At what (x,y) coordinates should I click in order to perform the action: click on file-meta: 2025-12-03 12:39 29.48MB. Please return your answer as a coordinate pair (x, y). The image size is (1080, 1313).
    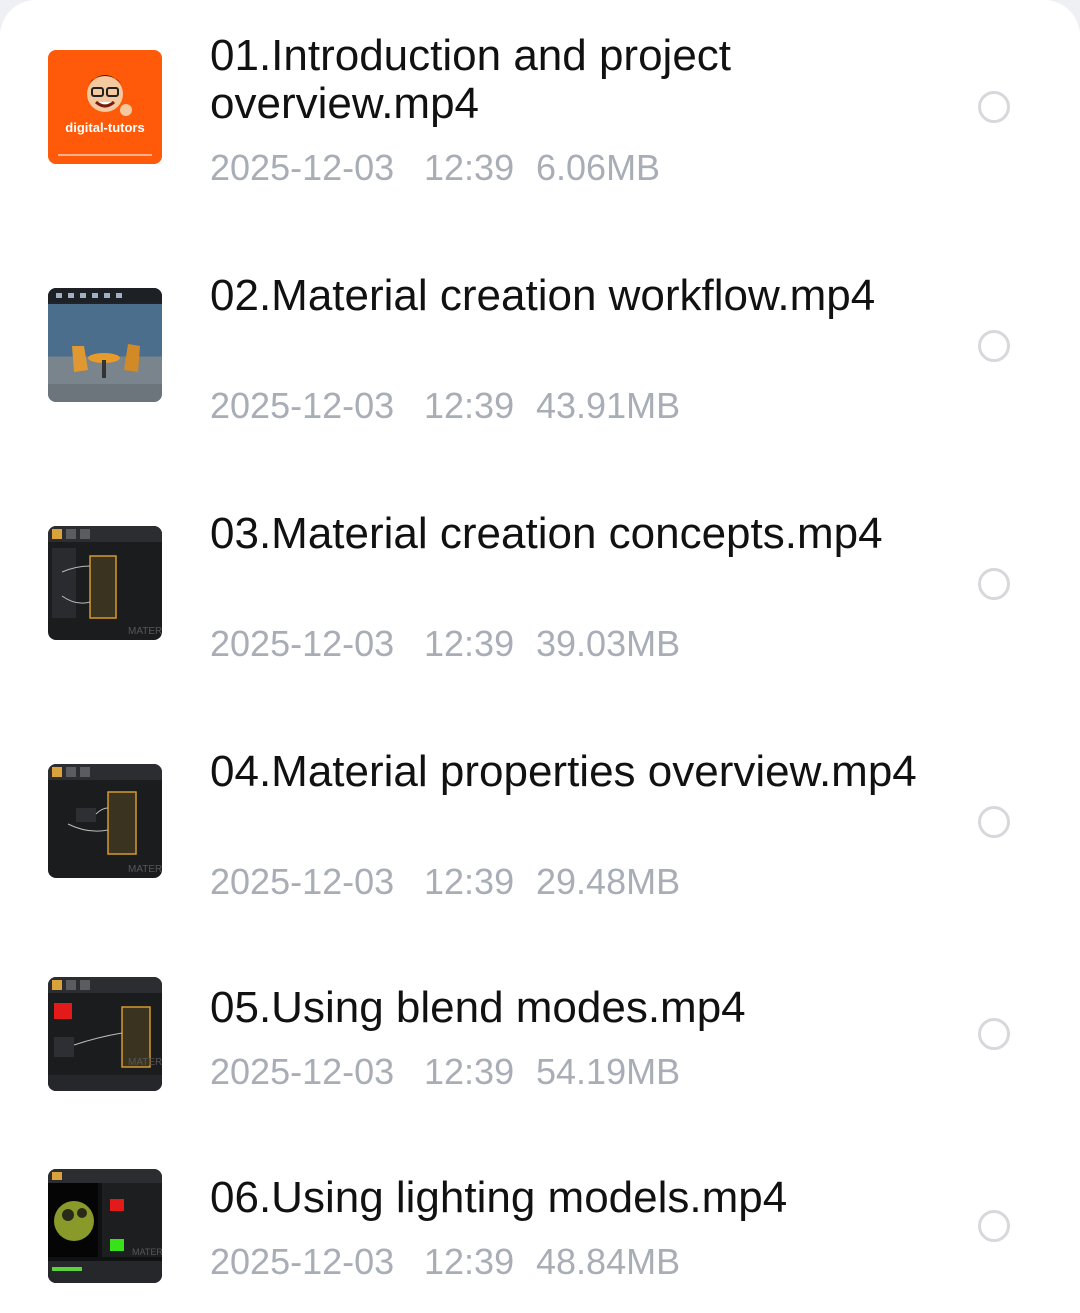
    Looking at the image, I should click on (445, 882).